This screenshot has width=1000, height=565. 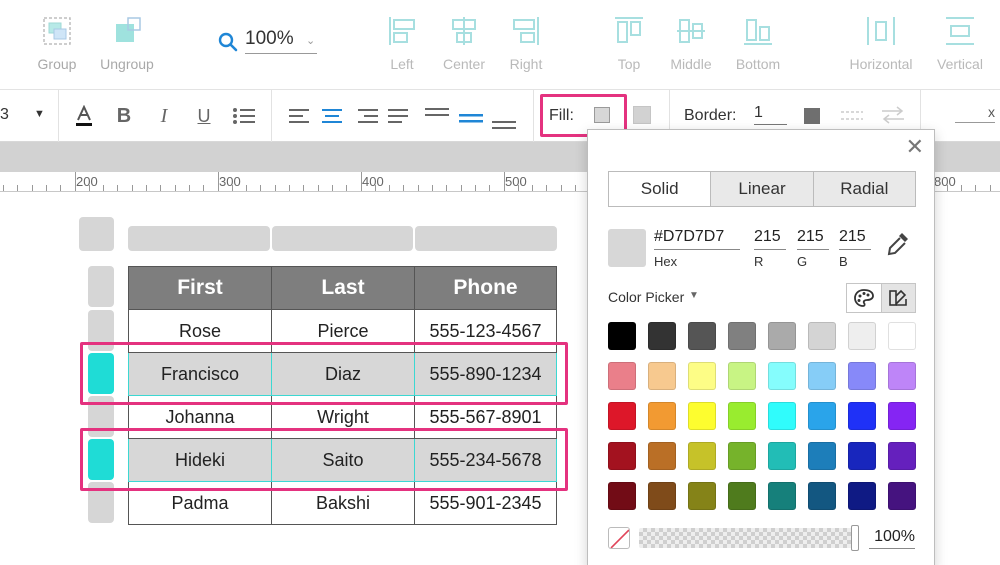 What do you see at coordinates (57, 64) in the screenshot?
I see `group-label: Group` at bounding box center [57, 64].